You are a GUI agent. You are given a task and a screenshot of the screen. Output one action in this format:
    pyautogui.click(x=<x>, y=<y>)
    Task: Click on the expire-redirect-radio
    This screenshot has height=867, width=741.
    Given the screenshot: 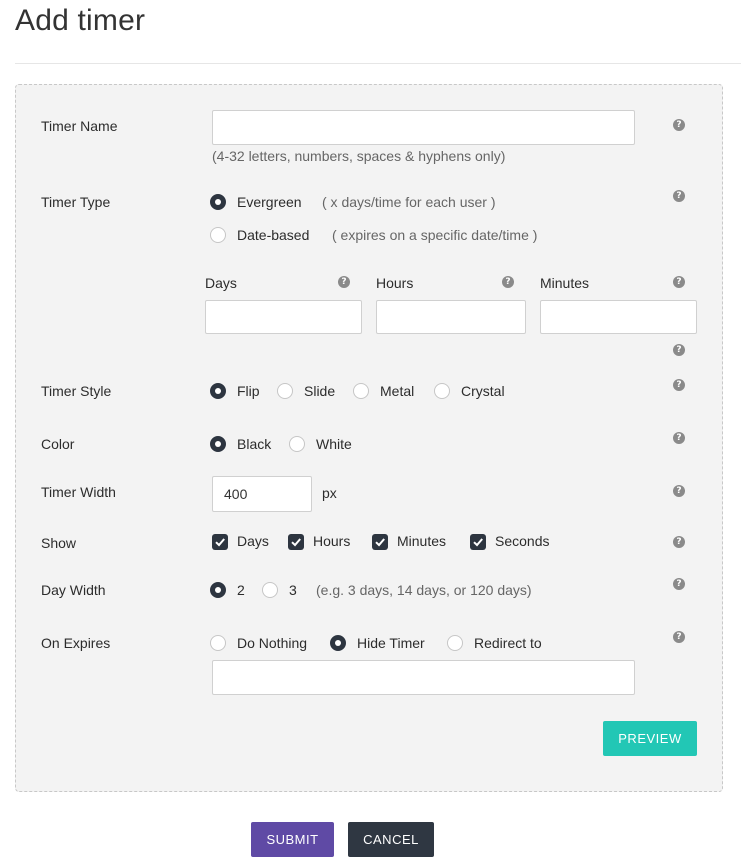 What is the action you would take?
    pyautogui.click(x=455, y=643)
    